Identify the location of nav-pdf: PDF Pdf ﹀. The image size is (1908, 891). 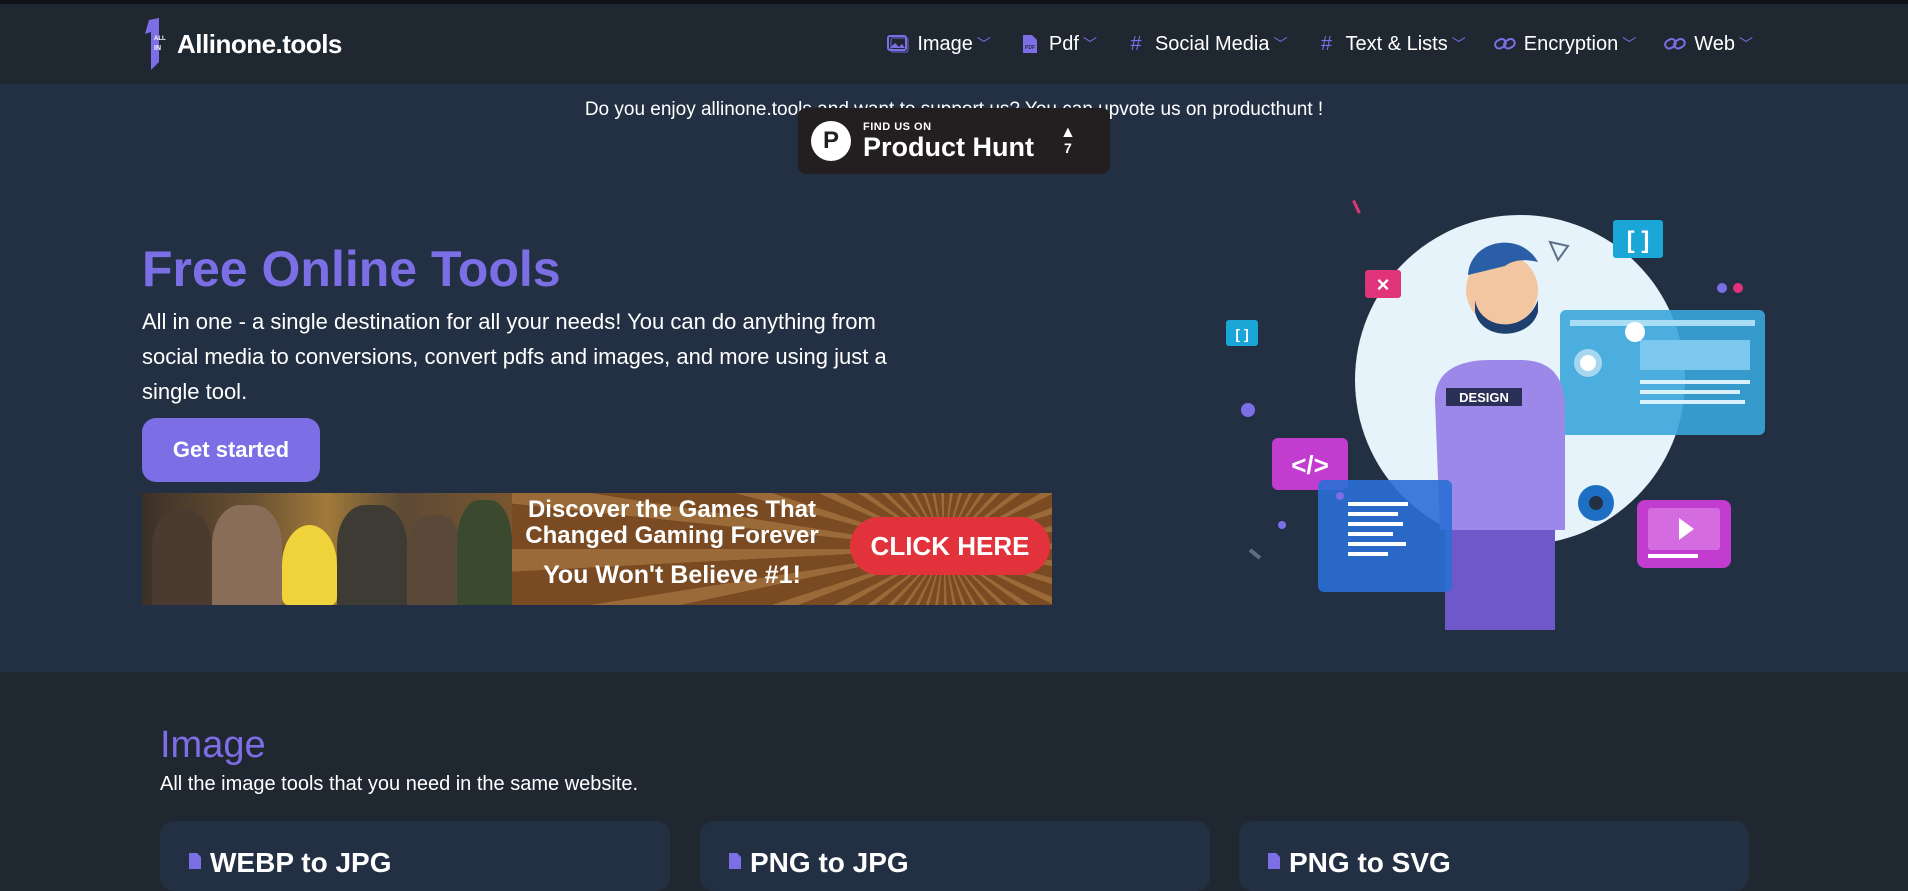
(1058, 44).